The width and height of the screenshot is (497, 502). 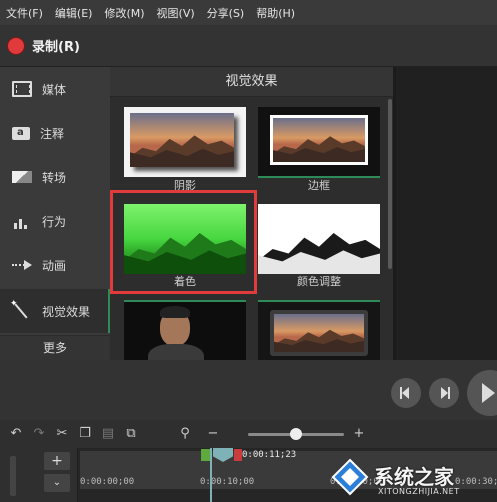 What do you see at coordinates (57, 461) in the screenshot?
I see `add-track-button: +` at bounding box center [57, 461].